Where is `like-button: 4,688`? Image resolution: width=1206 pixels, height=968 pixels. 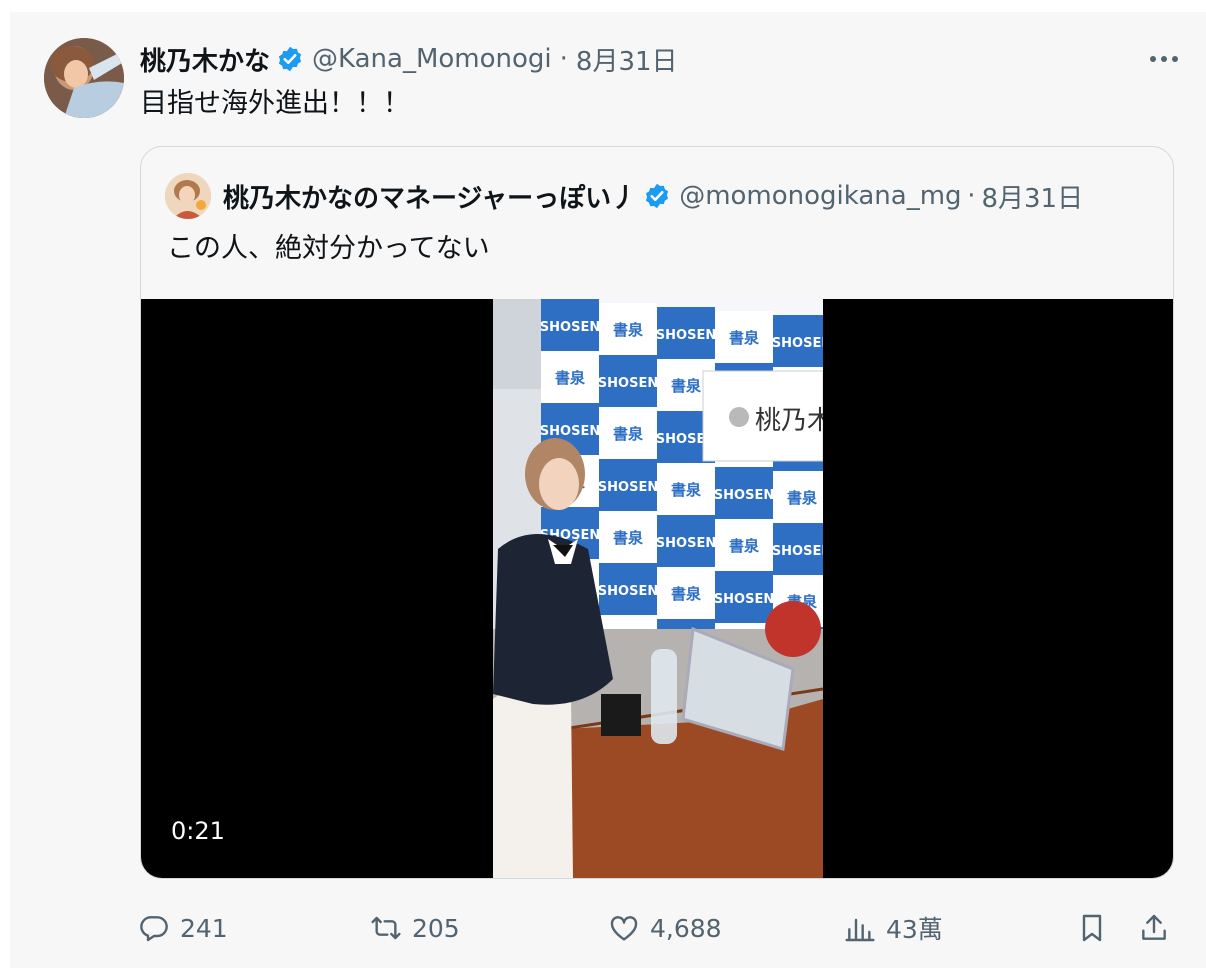
like-button: 4,688 is located at coordinates (665, 928).